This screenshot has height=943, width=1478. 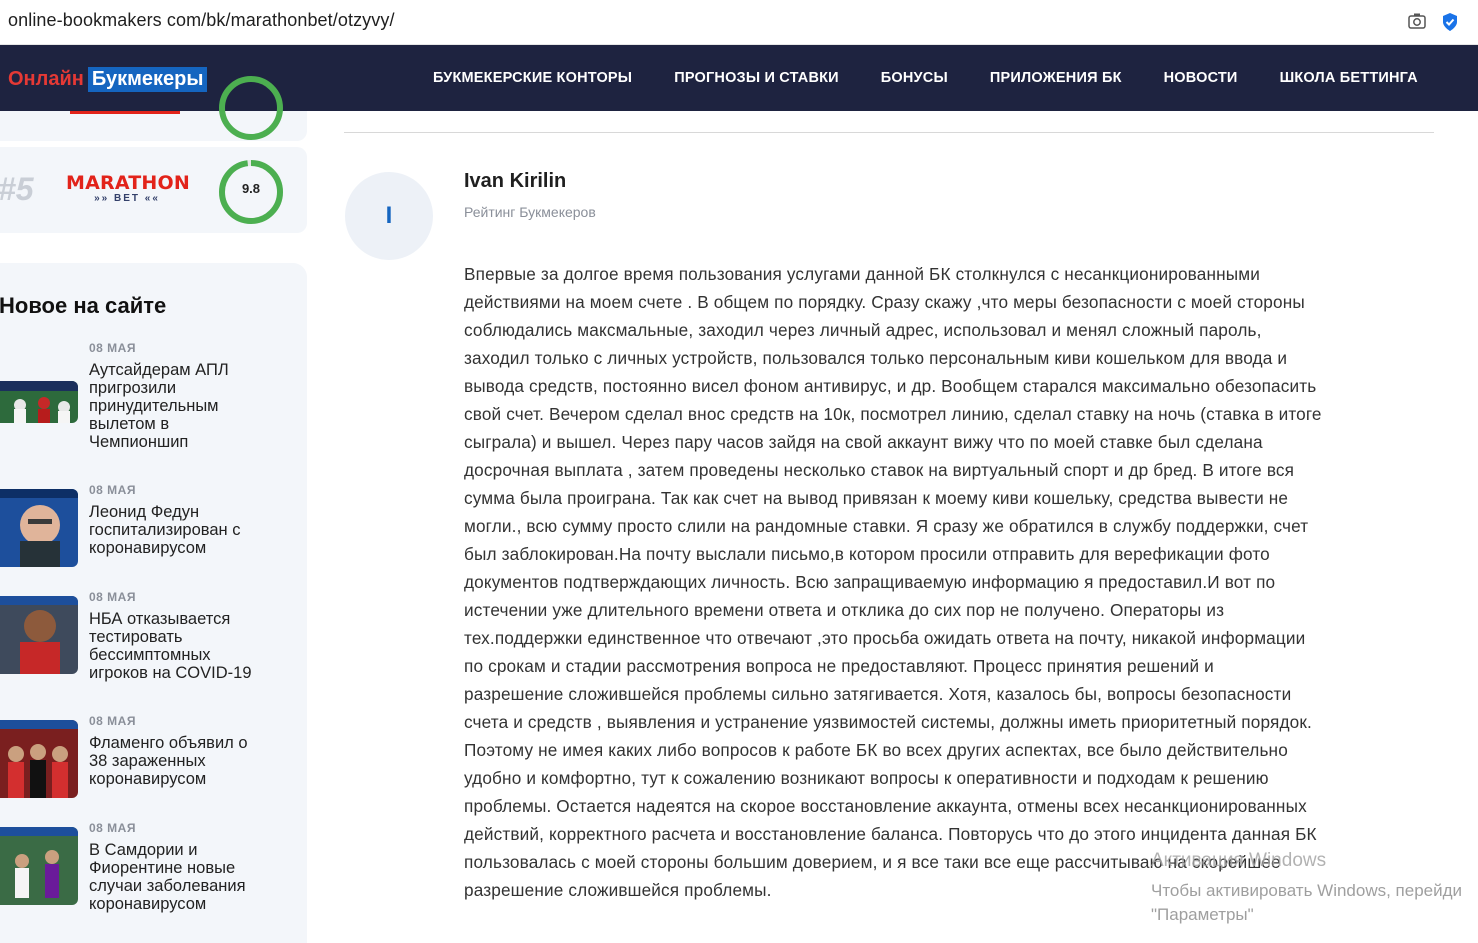 I want to click on review-author: Ivan Kirilin, so click(x=515, y=181).